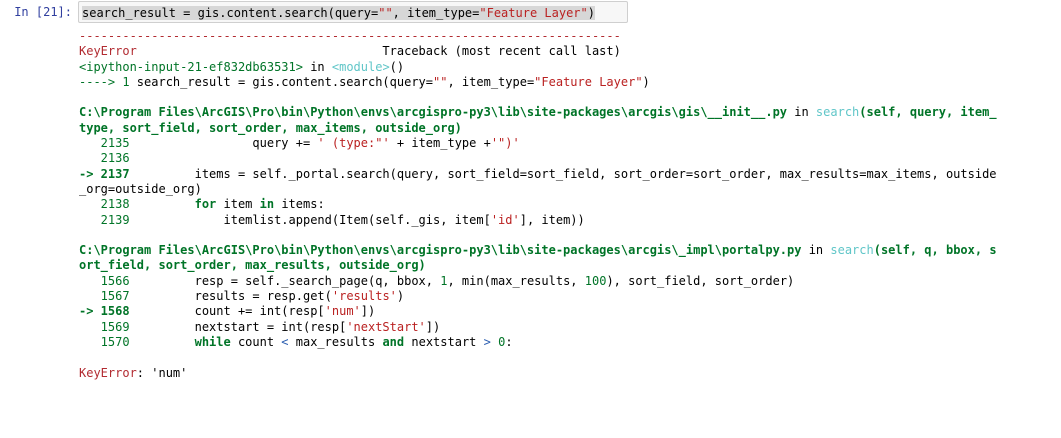 This screenshot has height=438, width=1061. What do you see at coordinates (837, 112) in the screenshot?
I see `frame1-func: search` at bounding box center [837, 112].